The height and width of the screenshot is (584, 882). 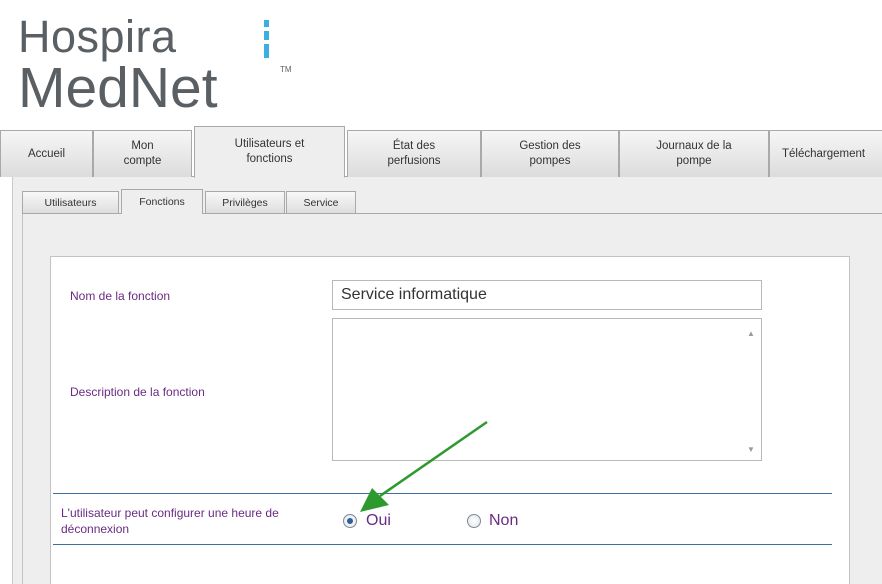 I want to click on tab-telechargement: Téléchargement, so click(x=825, y=153).